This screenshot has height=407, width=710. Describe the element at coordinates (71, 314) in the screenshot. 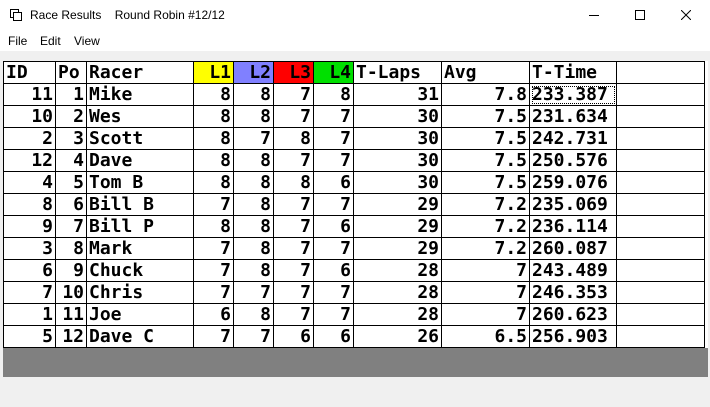

I see `cell-pos: 11` at that location.